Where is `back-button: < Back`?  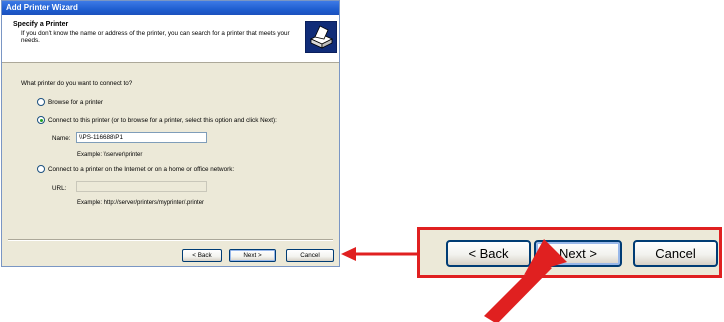
back-button: < Back is located at coordinates (202, 255).